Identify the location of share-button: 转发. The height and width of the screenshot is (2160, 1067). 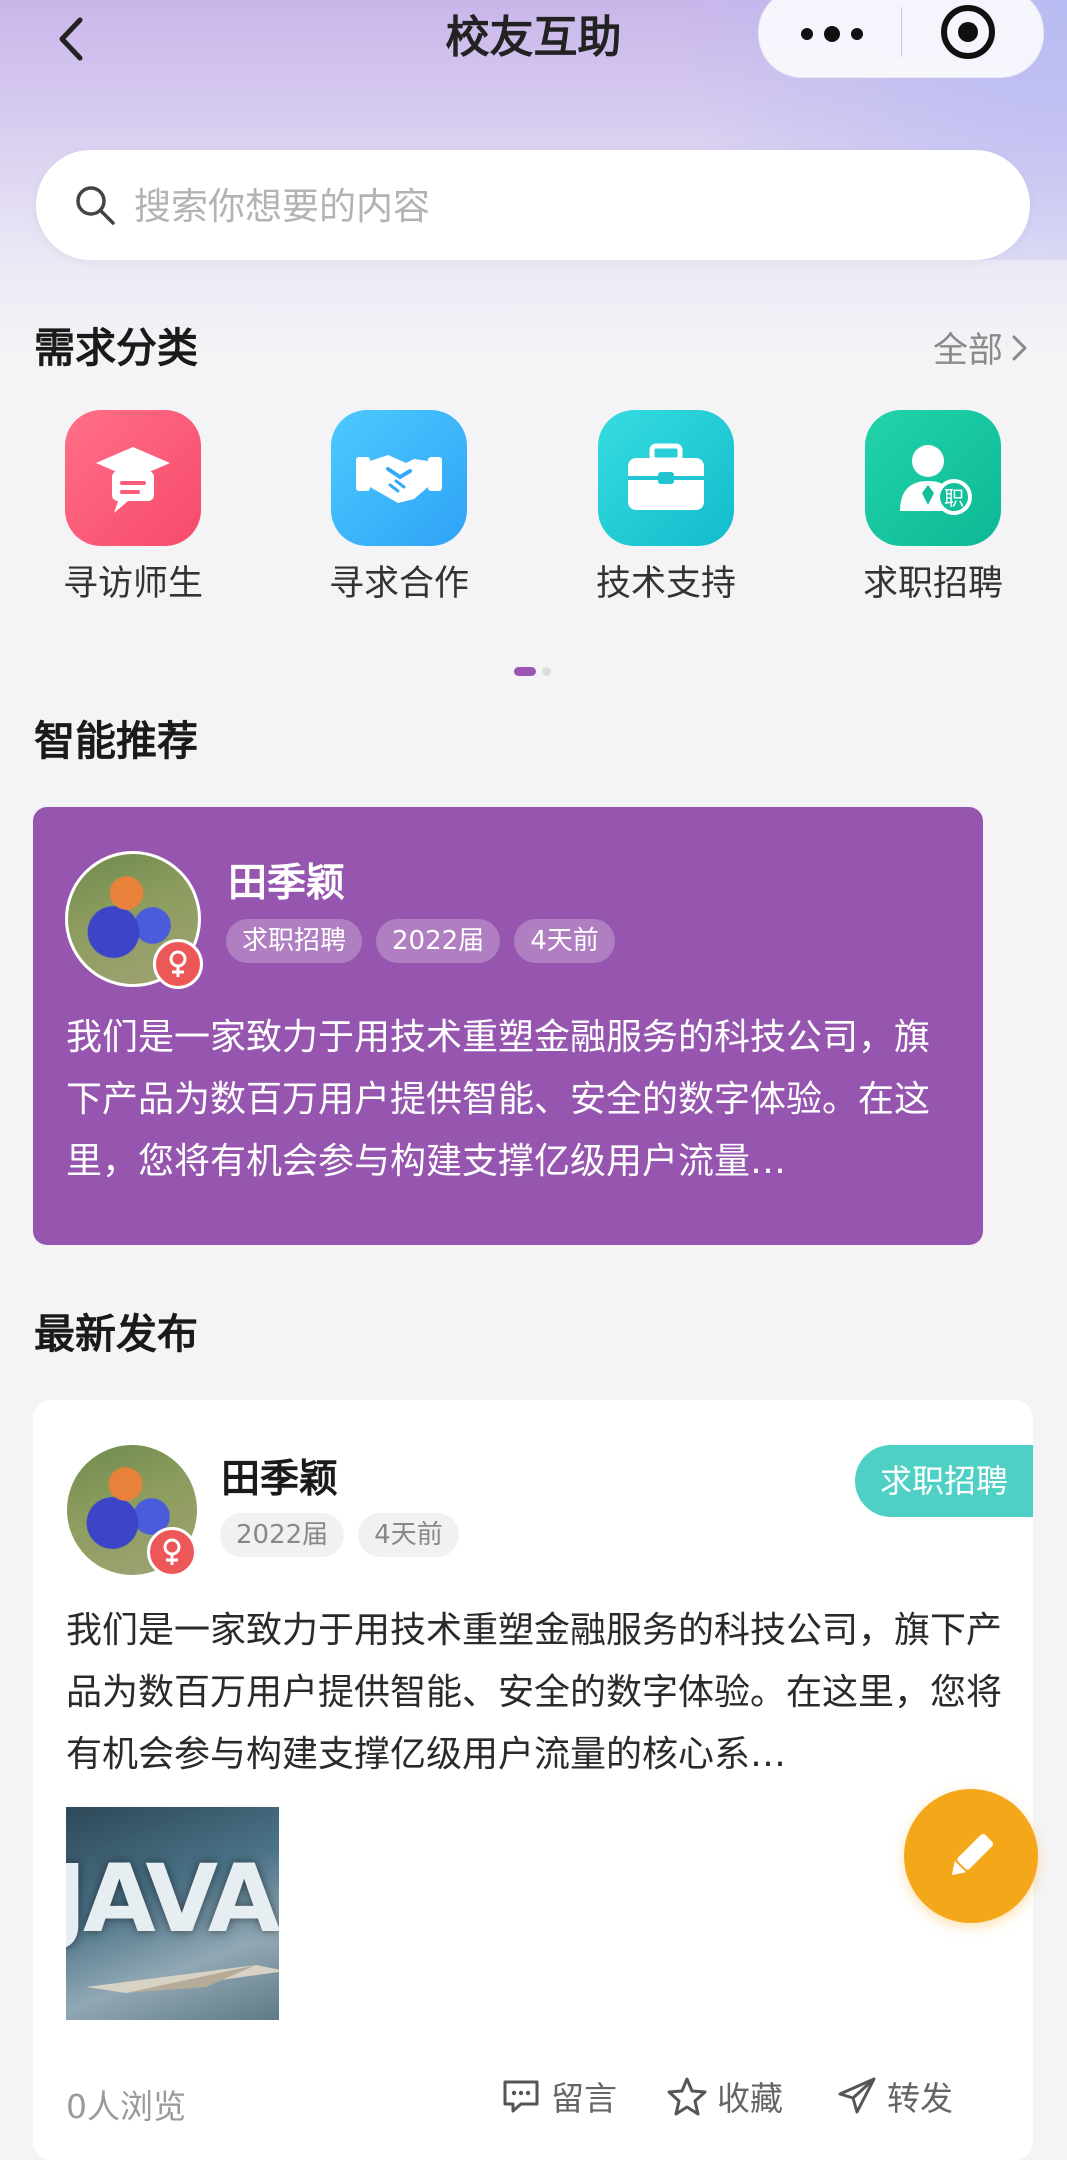
(895, 2096).